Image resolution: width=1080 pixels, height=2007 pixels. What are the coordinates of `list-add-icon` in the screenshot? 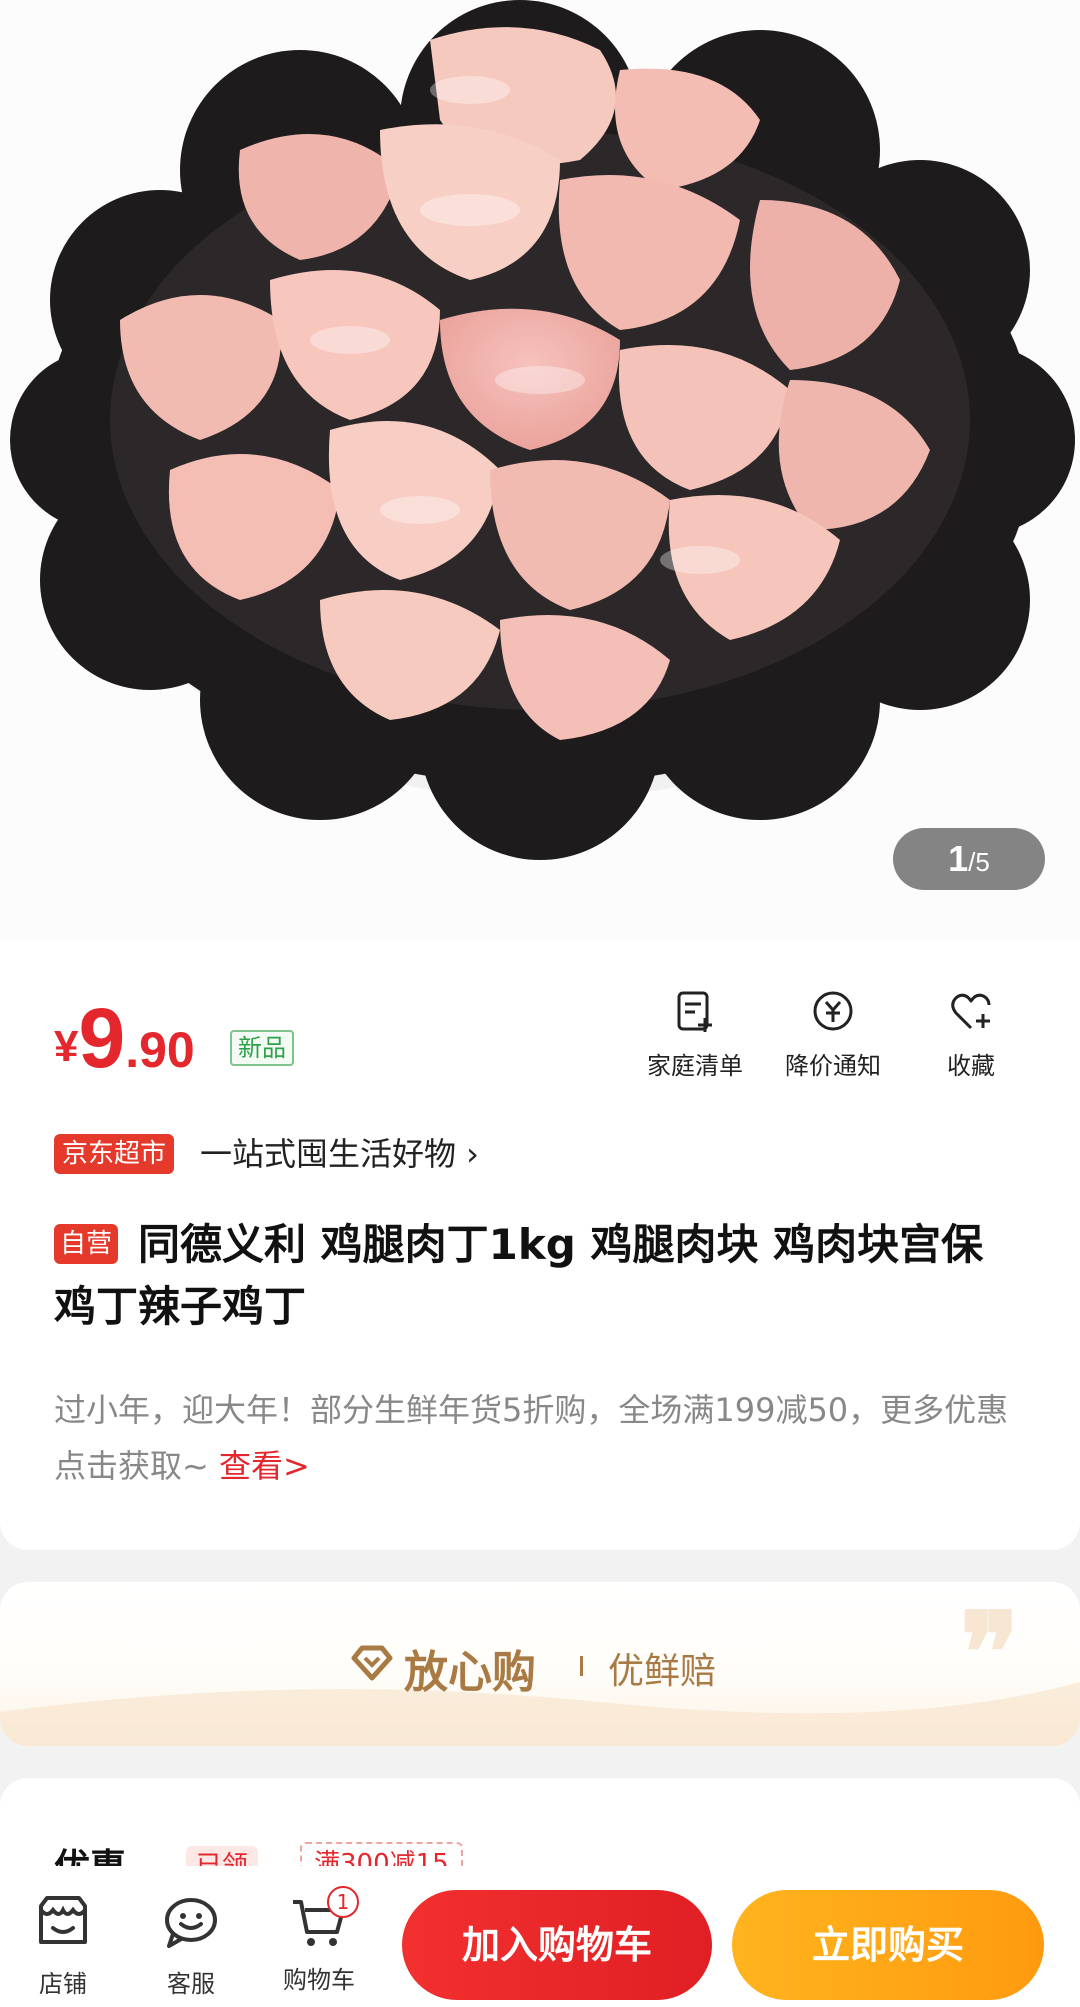 It's located at (694, 1011).